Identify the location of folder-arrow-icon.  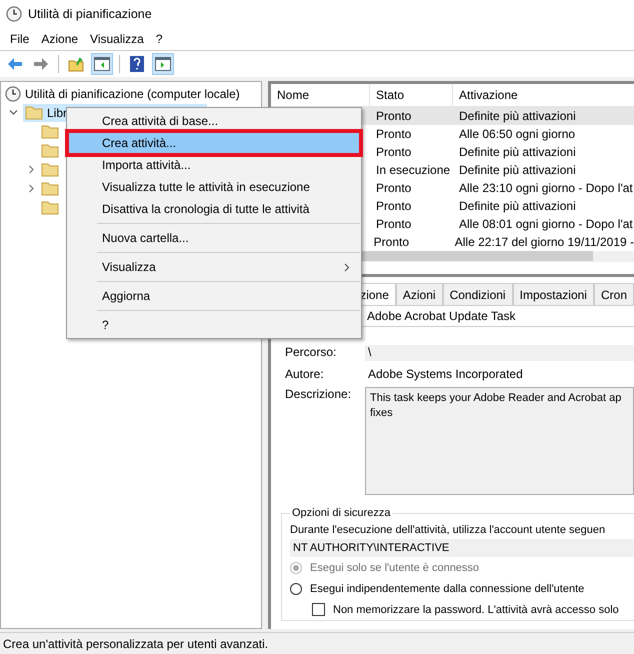
(76, 64).